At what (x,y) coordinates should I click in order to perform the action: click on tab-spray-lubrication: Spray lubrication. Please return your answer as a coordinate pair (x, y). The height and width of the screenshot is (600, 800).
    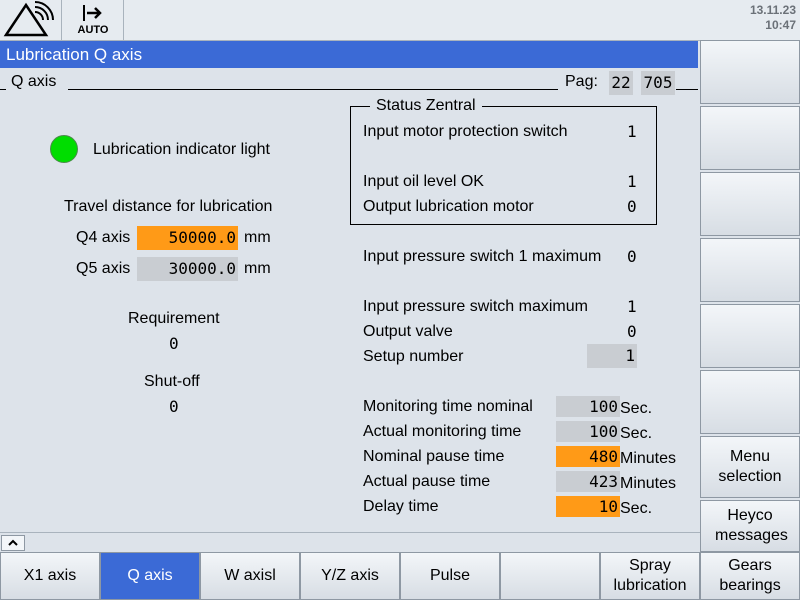
    Looking at the image, I should click on (650, 576).